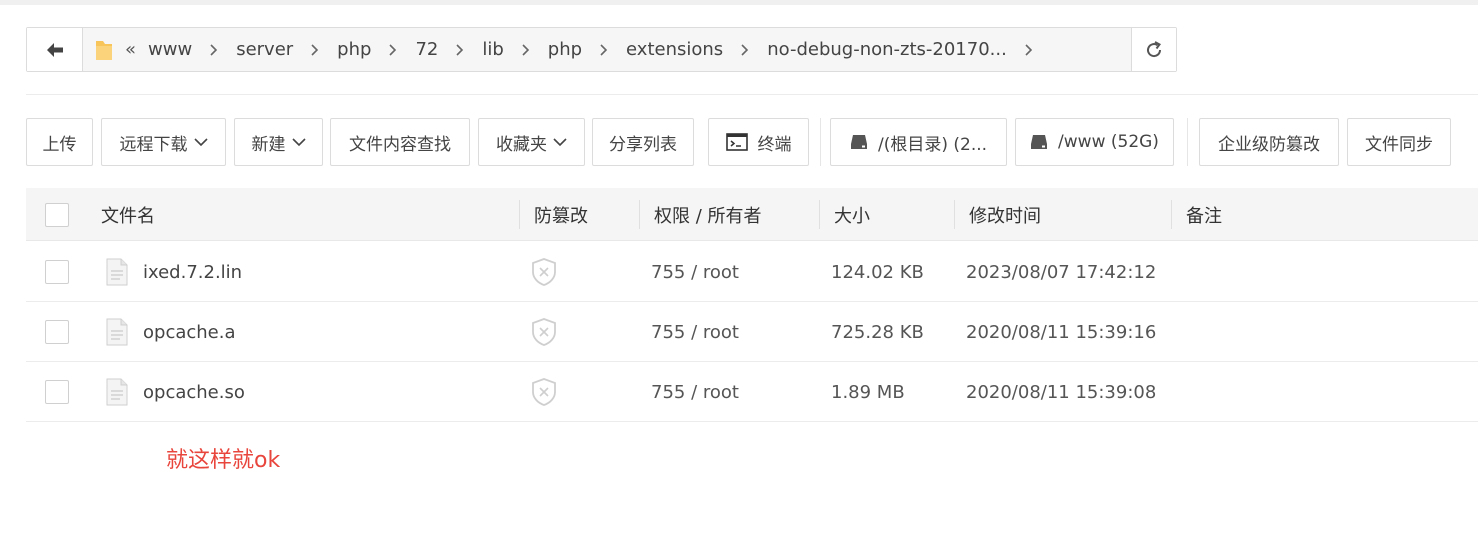  I want to click on column-header-note: 备注, so click(1204, 216).